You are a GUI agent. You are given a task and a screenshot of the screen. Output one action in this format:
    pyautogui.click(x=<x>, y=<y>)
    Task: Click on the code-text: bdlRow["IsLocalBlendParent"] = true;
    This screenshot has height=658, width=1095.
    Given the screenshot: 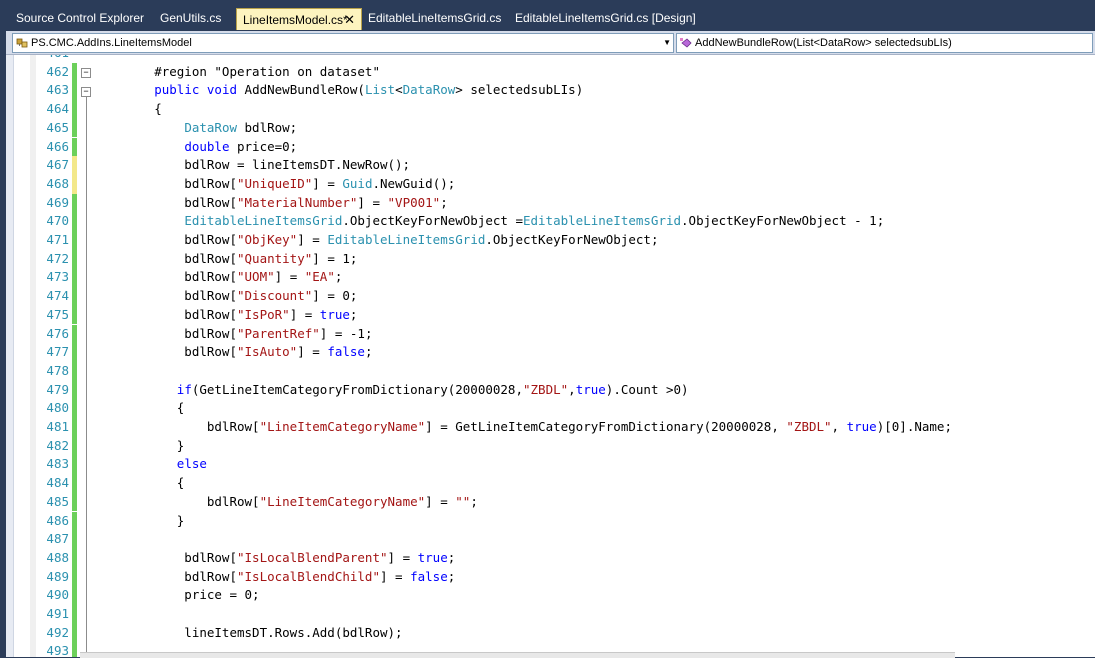 What is the action you would take?
    pyautogui.click(x=274, y=558)
    